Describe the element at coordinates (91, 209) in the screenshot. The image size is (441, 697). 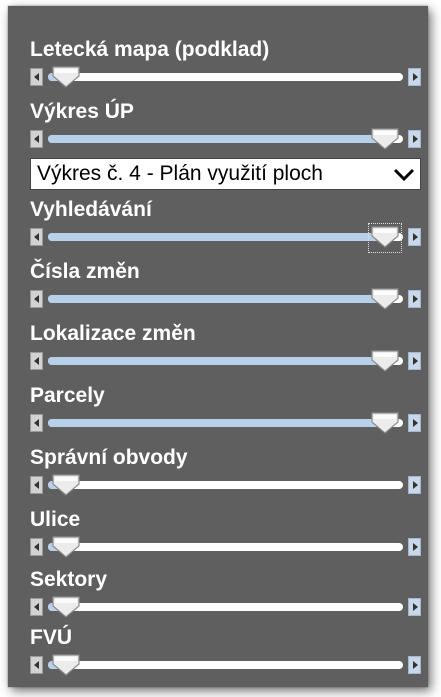
I see `layer-label: Vyhledávání` at that location.